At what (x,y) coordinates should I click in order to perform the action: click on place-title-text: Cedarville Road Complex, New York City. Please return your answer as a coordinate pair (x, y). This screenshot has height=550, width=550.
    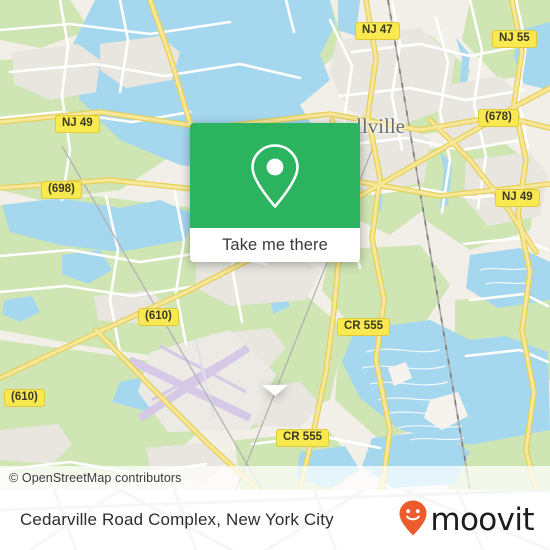
    Looking at the image, I should click on (177, 519).